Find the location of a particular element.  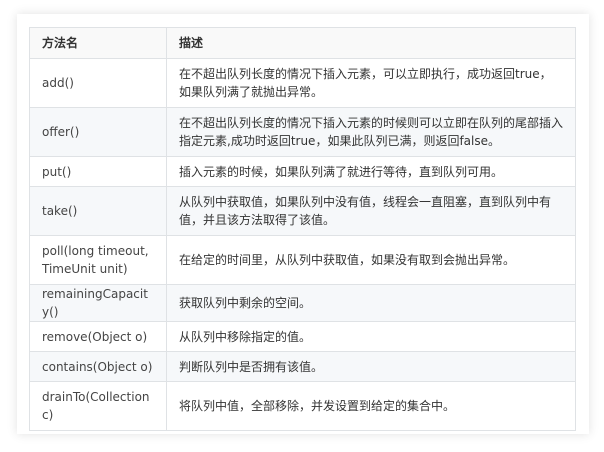

description-cell: 从队列中移除指定的值。 is located at coordinates (371, 336).